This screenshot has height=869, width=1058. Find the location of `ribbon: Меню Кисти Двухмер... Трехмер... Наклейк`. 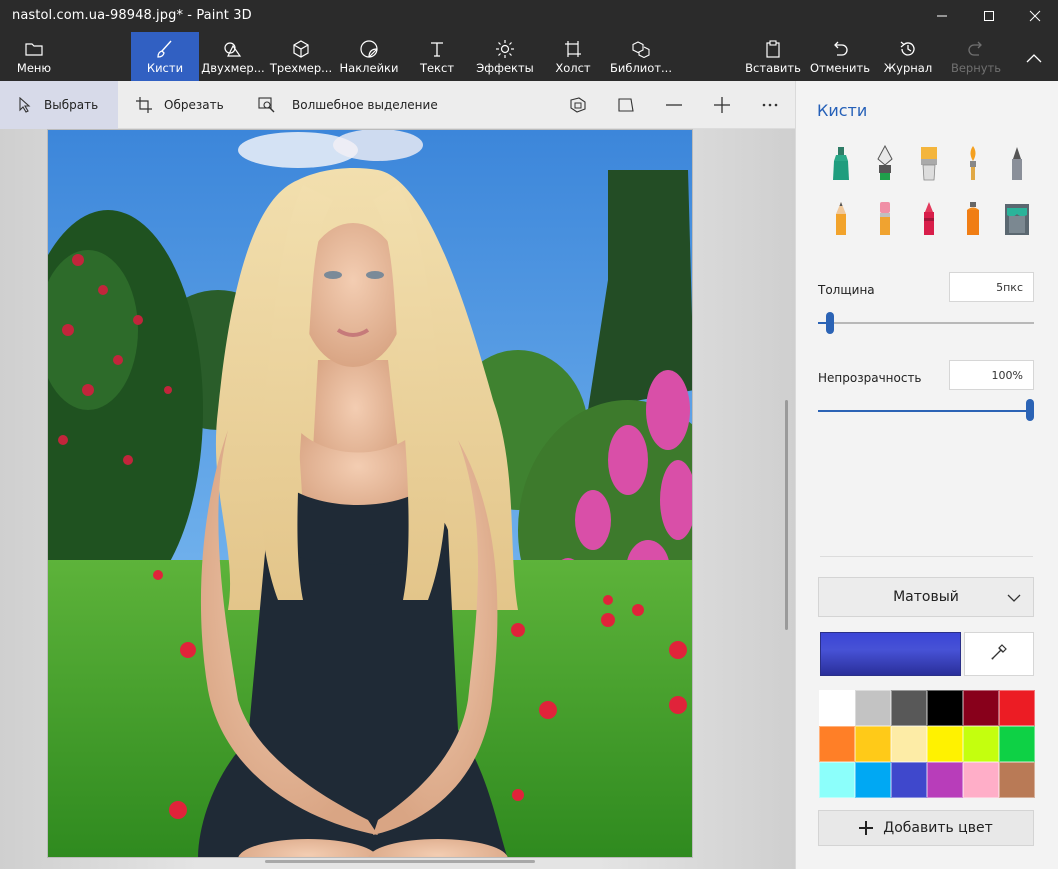

ribbon: Меню Кисти Двухмер... Трехмер... Наклейк is located at coordinates (529, 56).